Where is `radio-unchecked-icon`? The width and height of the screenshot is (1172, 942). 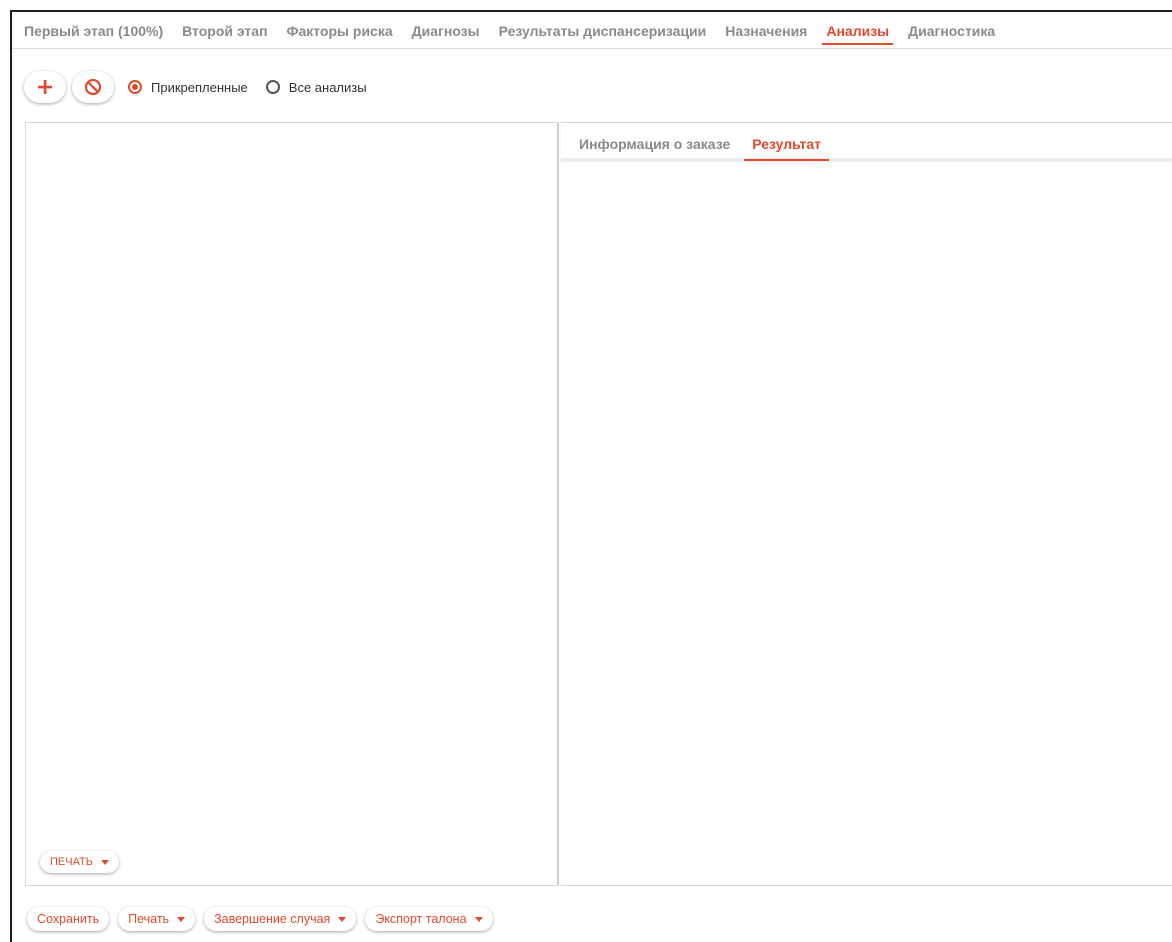 radio-unchecked-icon is located at coordinates (272, 87).